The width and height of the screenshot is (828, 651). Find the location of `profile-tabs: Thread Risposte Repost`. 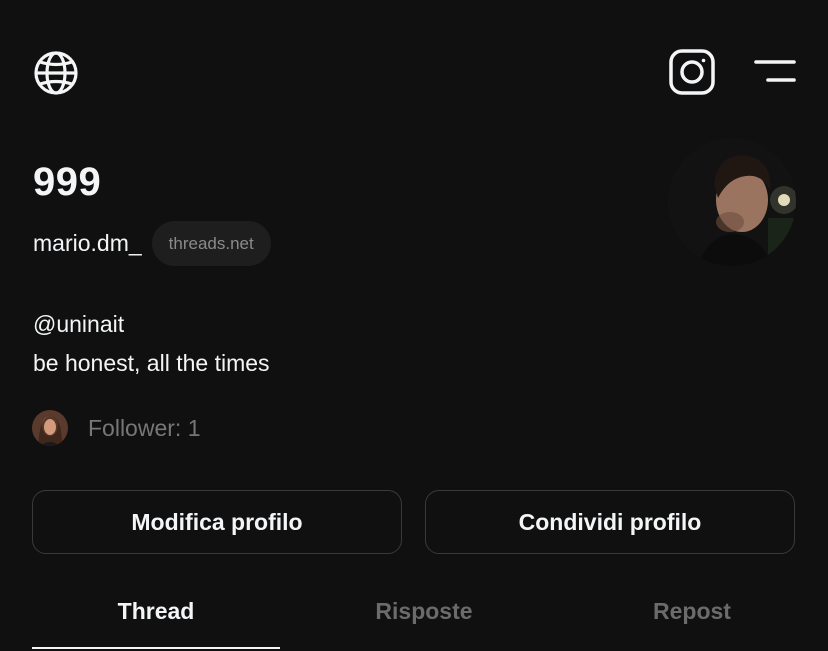

profile-tabs: Thread Risposte Repost is located at coordinates (430, 615).